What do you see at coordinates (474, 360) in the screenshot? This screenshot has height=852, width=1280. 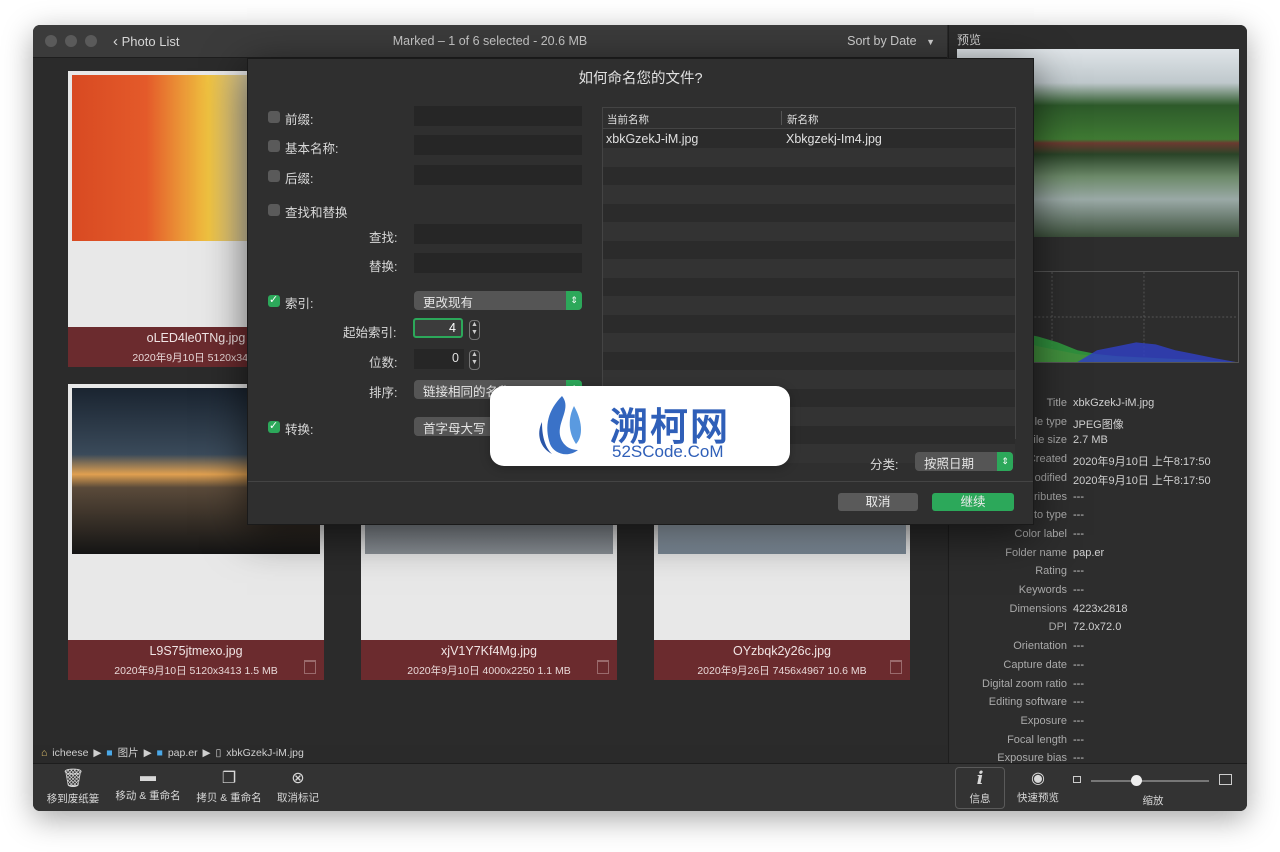 I see `digits-stepper: ▲ ▼` at bounding box center [474, 360].